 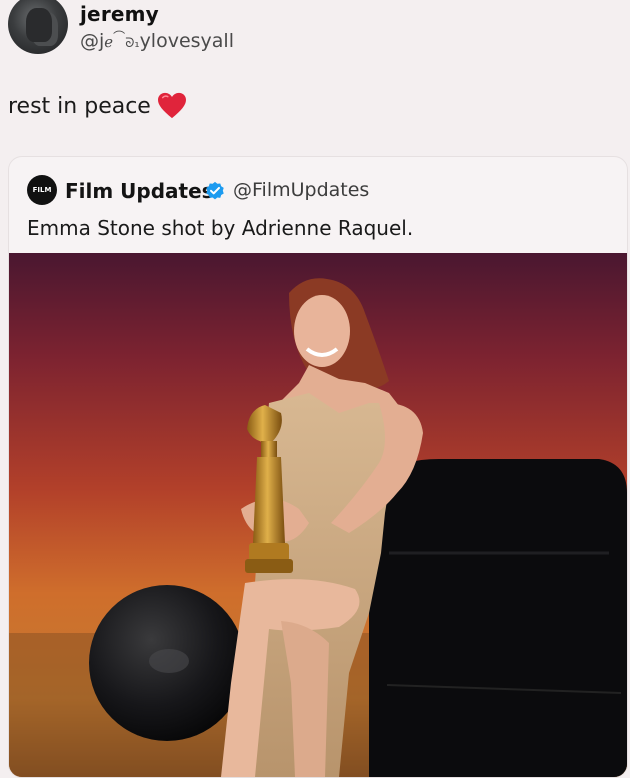 What do you see at coordinates (42, 190) in the screenshot?
I see `quoted-account-avatar: FILM` at bounding box center [42, 190].